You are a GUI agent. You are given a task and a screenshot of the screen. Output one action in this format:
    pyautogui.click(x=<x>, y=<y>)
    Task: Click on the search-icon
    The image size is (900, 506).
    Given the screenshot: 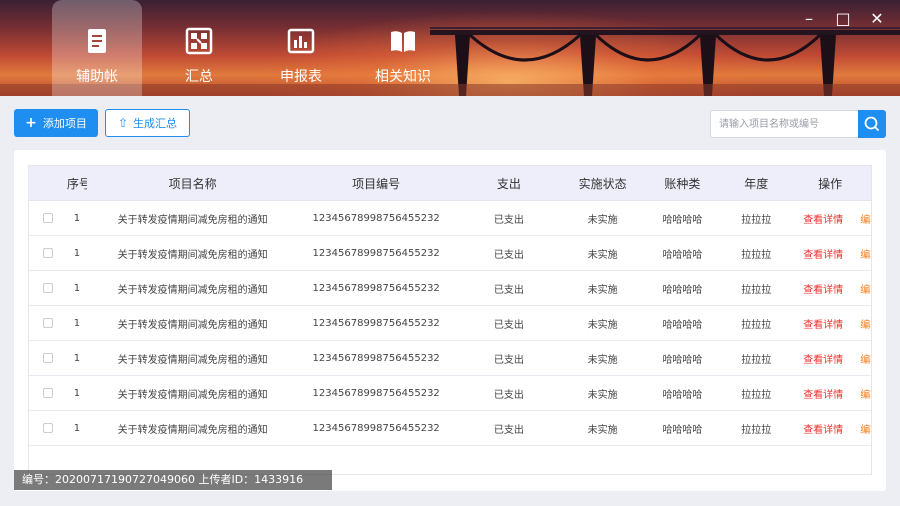 What is the action you would take?
    pyautogui.click(x=872, y=124)
    